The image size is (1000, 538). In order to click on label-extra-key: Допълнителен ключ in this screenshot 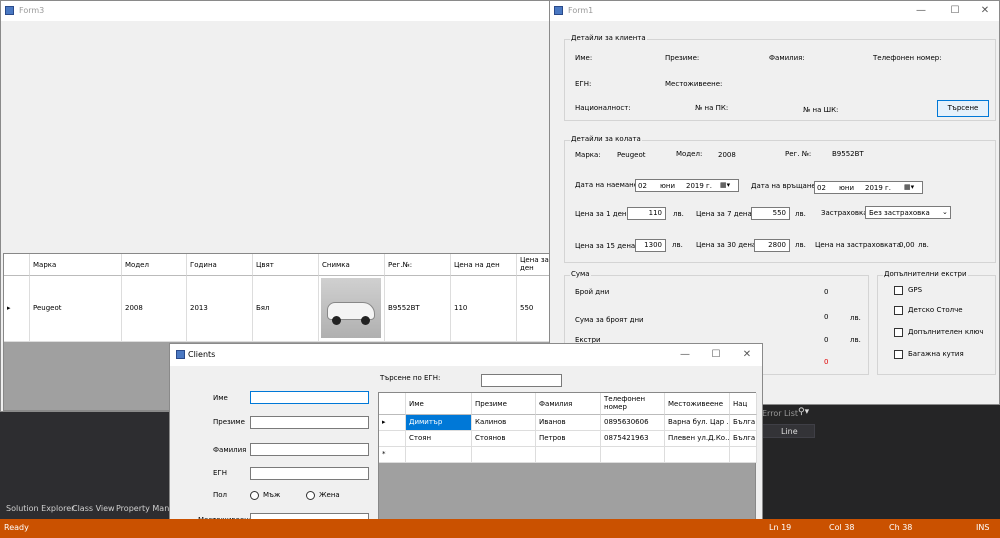, I will do `click(946, 332)`.